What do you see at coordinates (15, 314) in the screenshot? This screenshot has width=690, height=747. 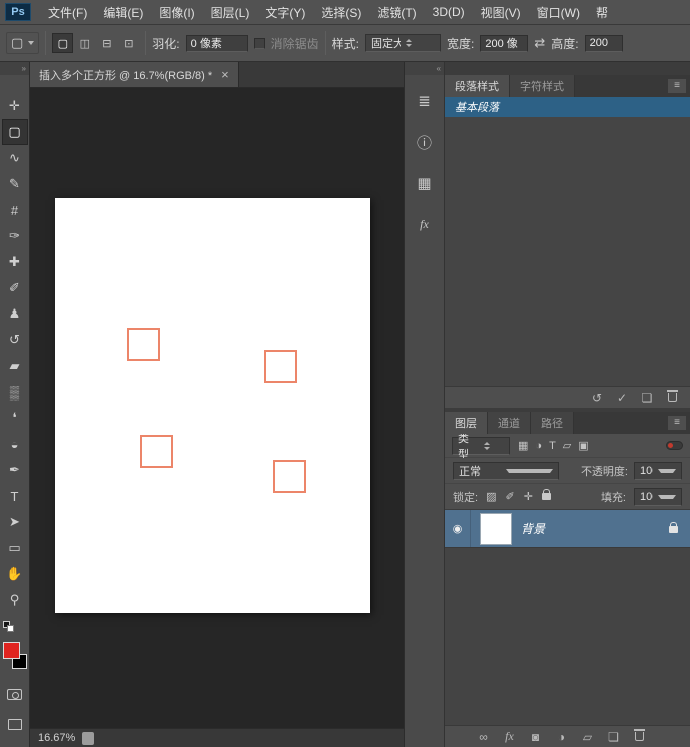 I see `clone-stamp-tool: ♟` at bounding box center [15, 314].